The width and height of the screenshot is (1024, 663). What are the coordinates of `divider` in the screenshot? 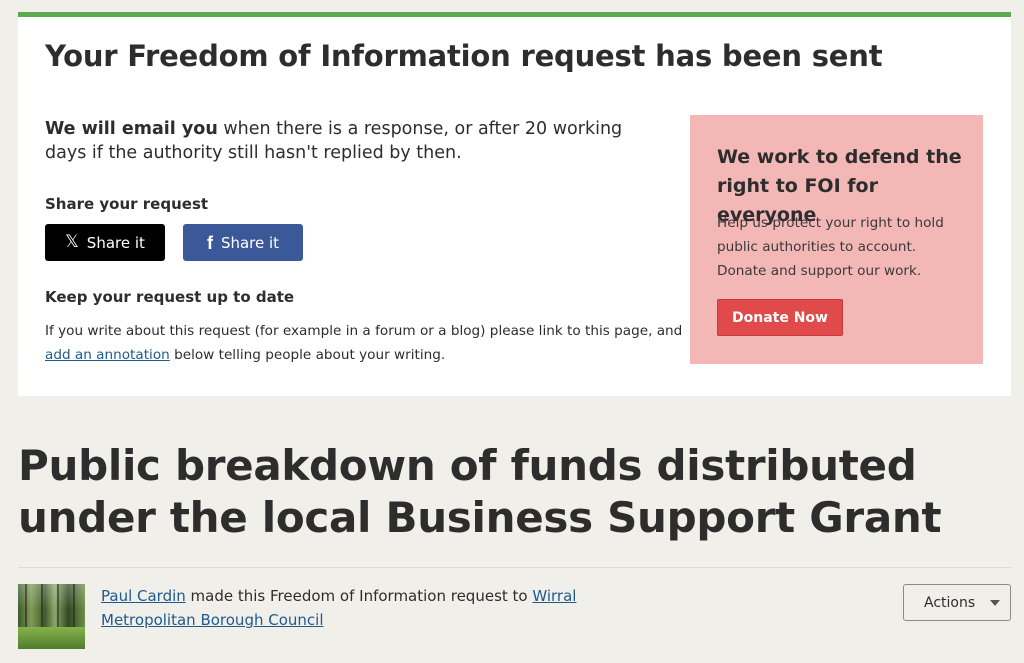 It's located at (514, 567).